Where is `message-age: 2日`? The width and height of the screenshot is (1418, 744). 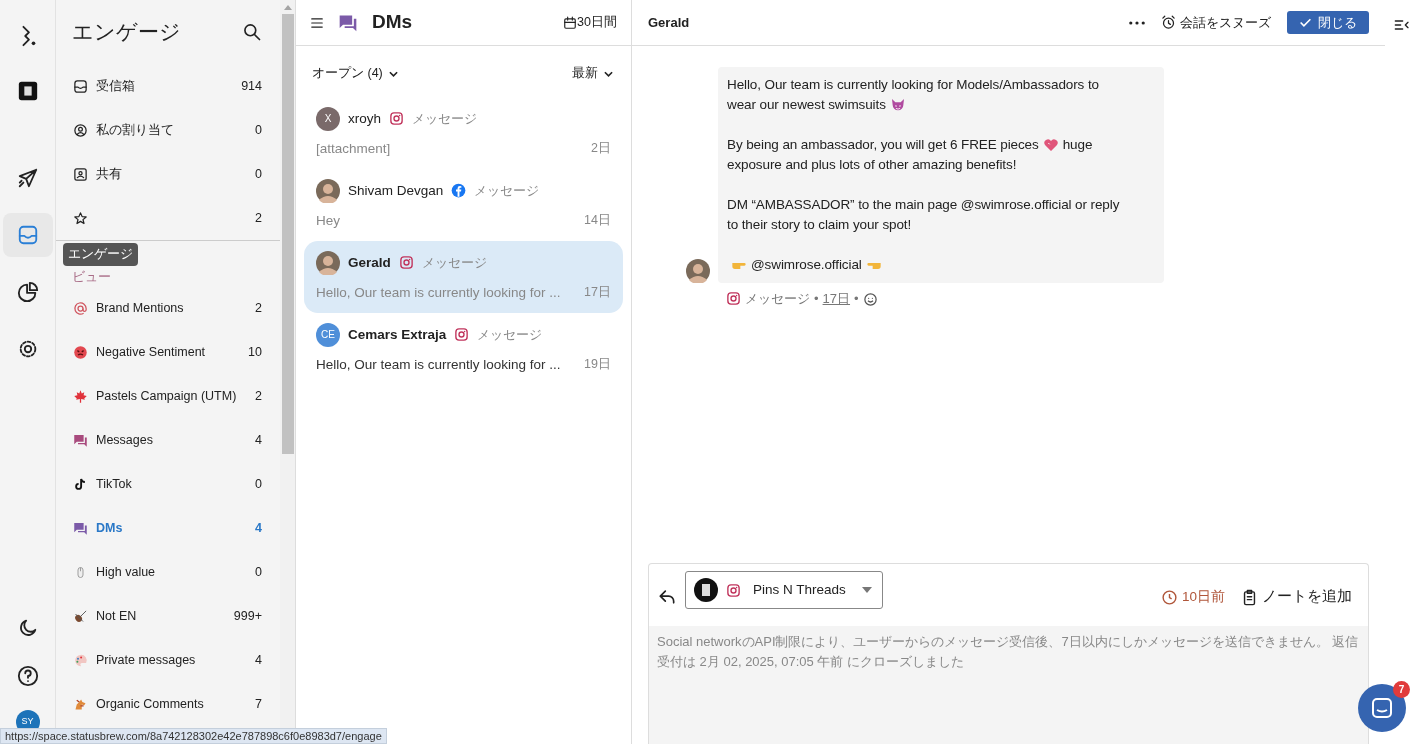
message-age: 2日 is located at coordinates (601, 148).